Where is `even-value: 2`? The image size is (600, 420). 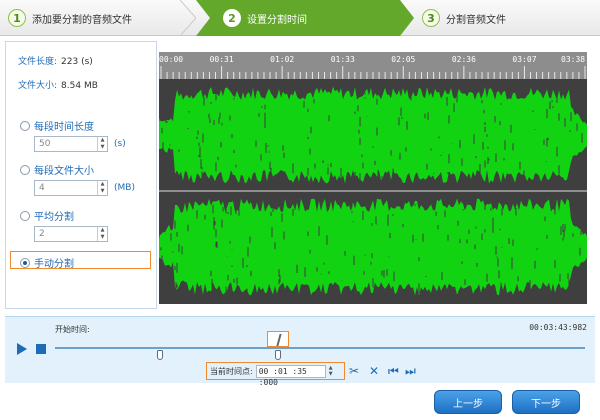
even-value: 2 is located at coordinates (66, 234).